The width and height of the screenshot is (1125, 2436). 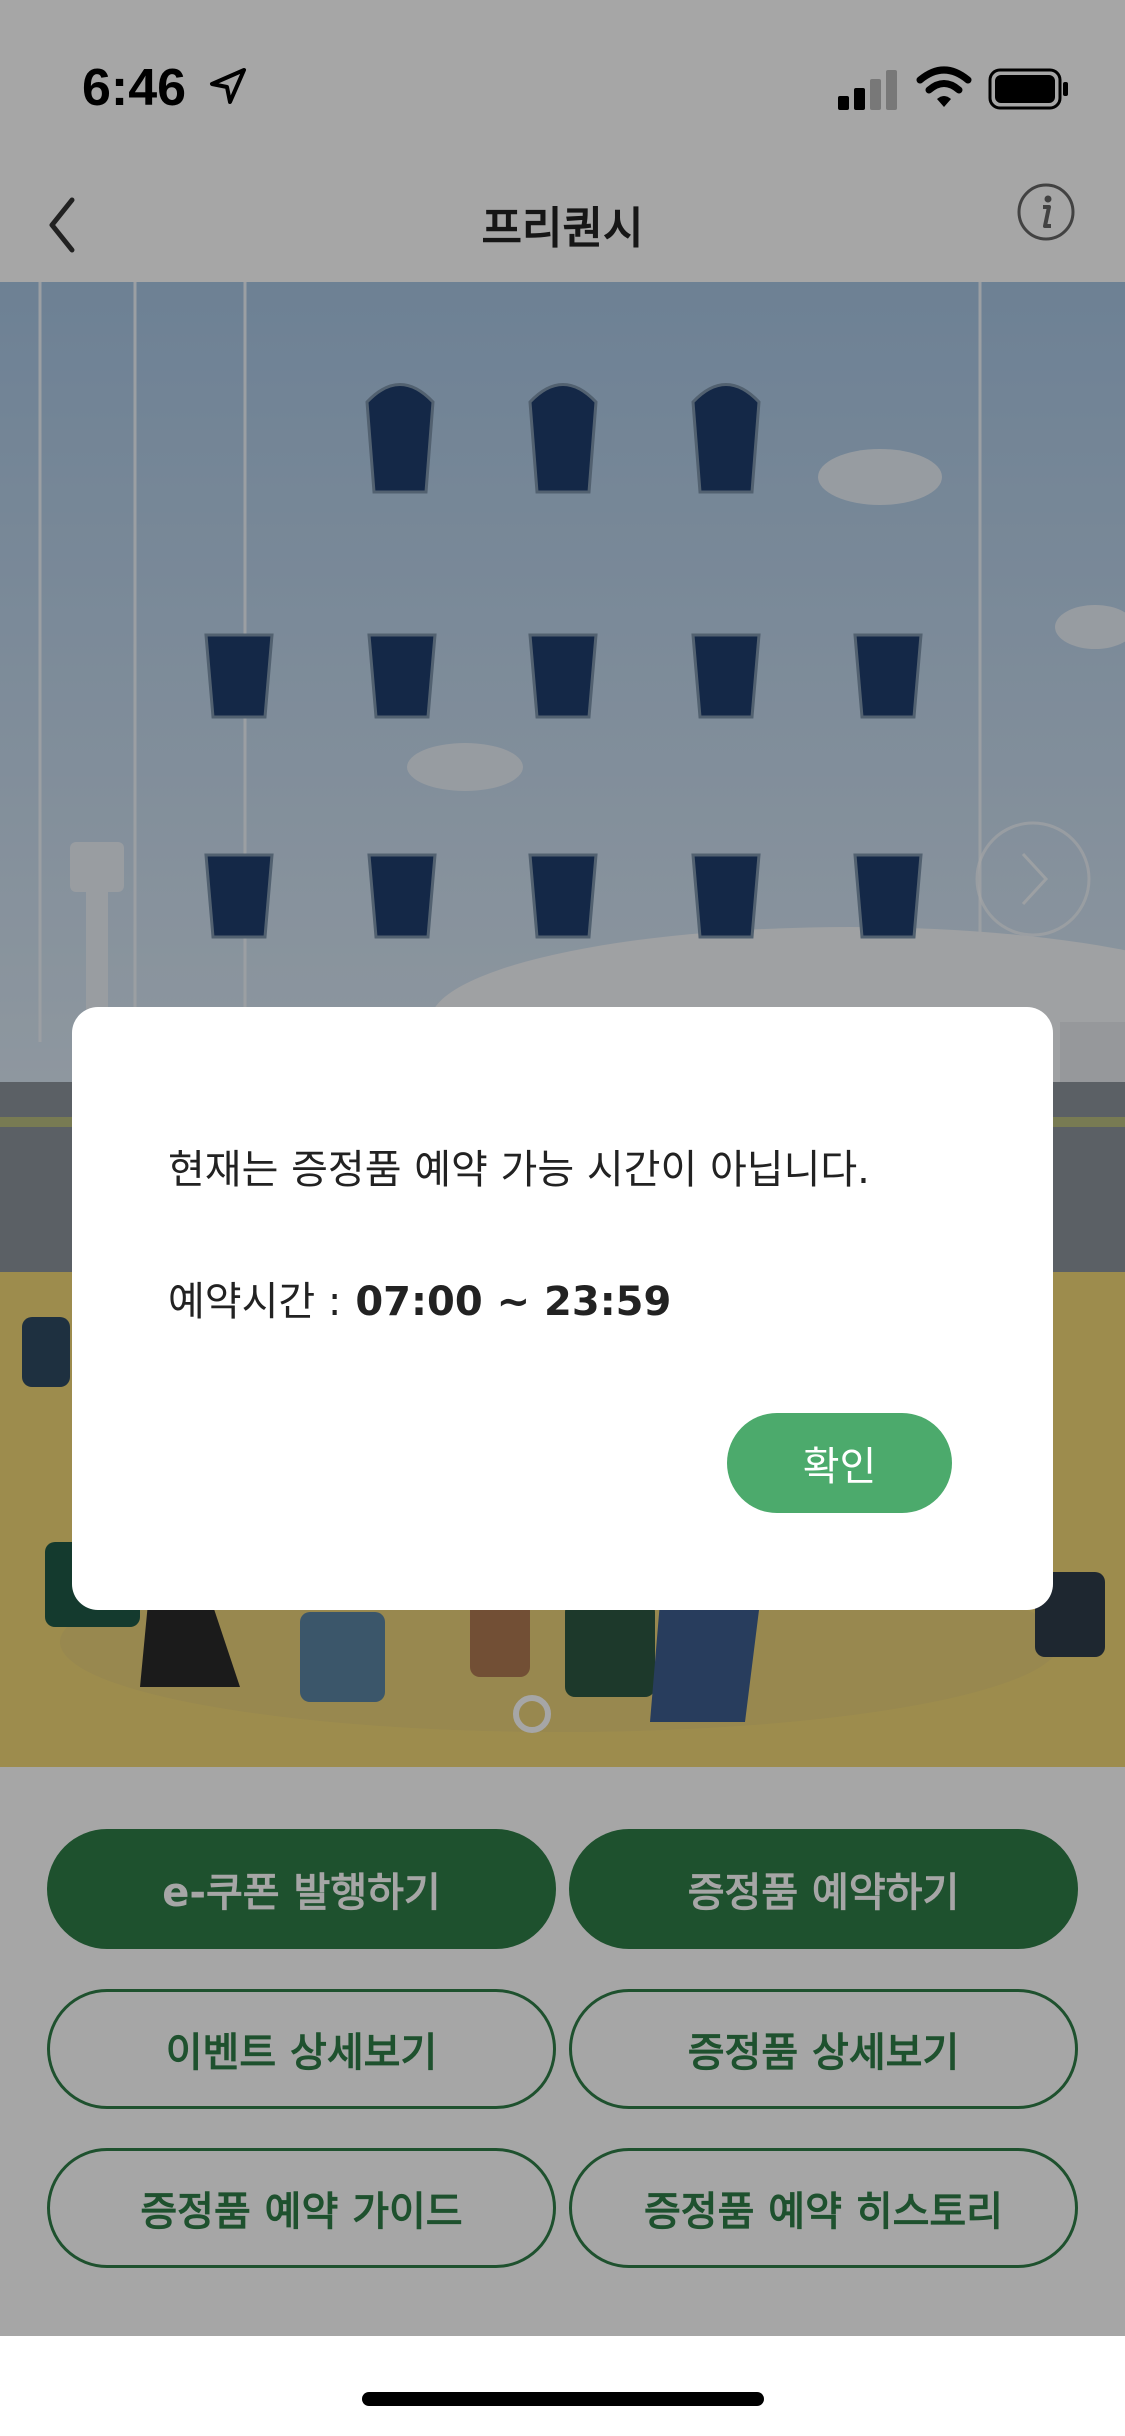 What do you see at coordinates (839, 1463) in the screenshot?
I see `confirm-button: 확인` at bounding box center [839, 1463].